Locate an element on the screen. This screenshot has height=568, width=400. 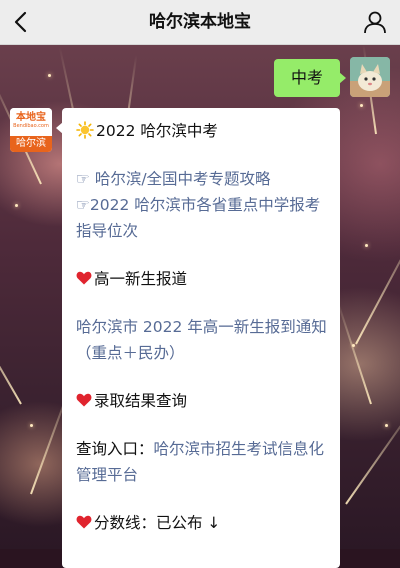
guide-link-row: ☞ 哈尔滨/全国中考专题攻略 is located at coordinates (173, 179).